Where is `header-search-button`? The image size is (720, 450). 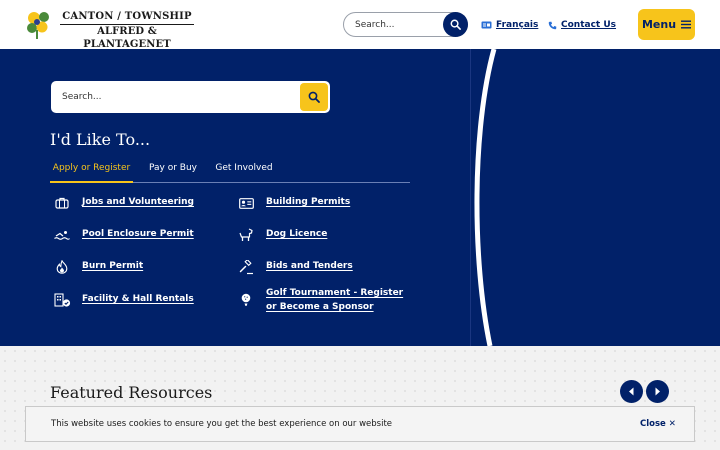 header-search-button is located at coordinates (455, 24).